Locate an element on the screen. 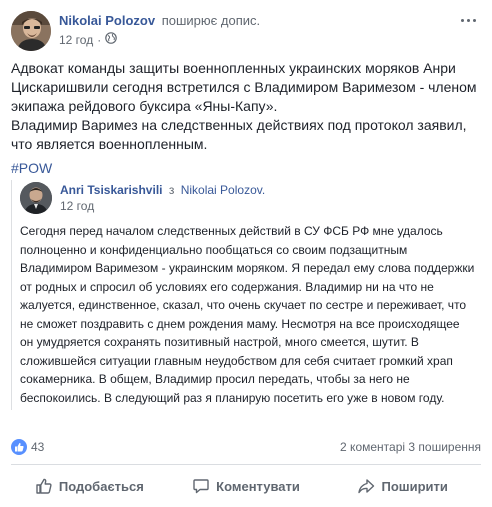 The image size is (492, 507). globe-icon is located at coordinates (111, 39).